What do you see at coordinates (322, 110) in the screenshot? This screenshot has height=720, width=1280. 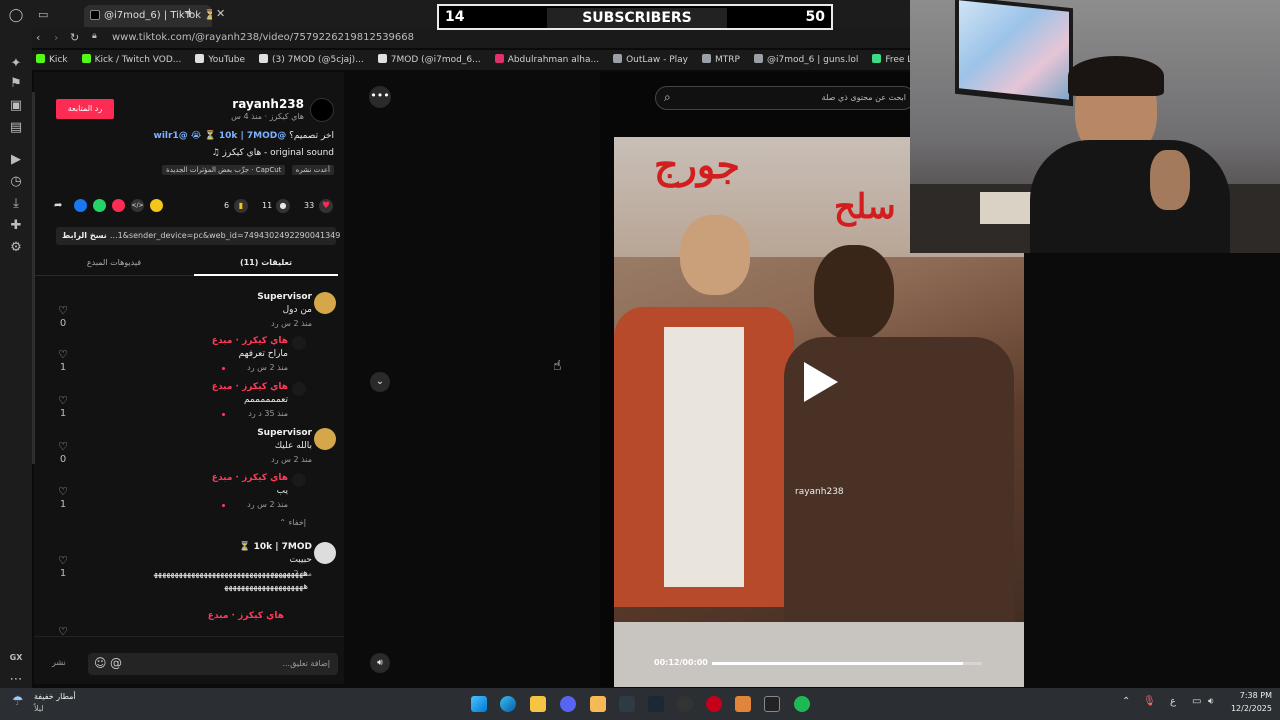 I see `creator-avatar` at bounding box center [322, 110].